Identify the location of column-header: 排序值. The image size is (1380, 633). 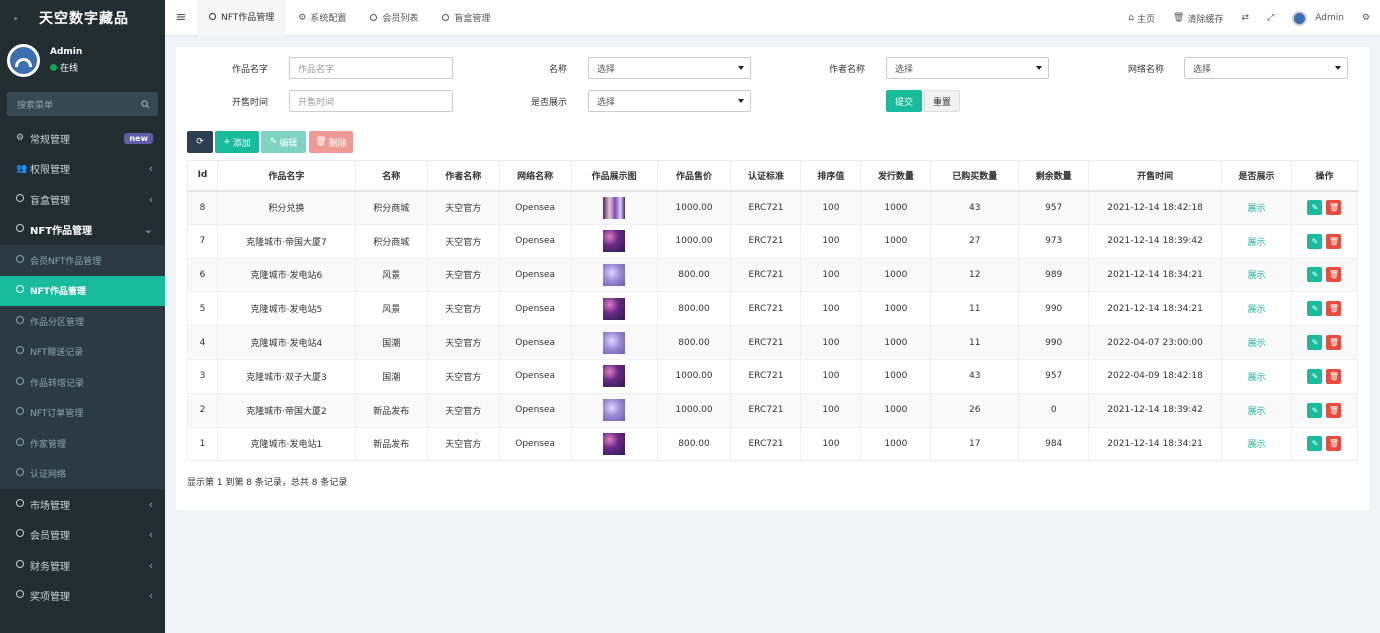
(831, 176).